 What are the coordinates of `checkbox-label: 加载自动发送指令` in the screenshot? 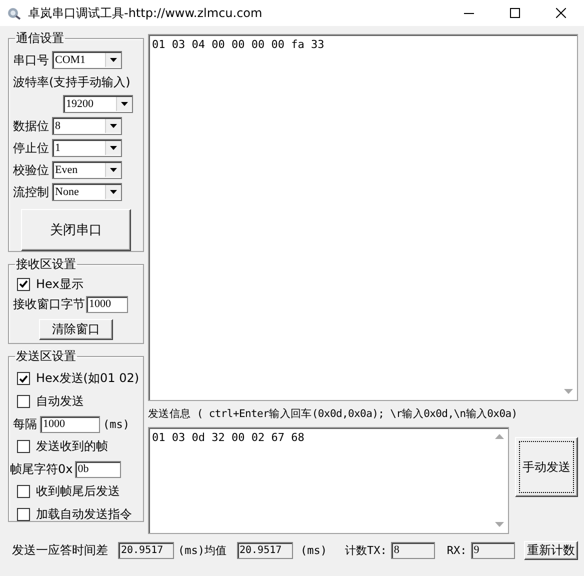 It's located at (84, 514).